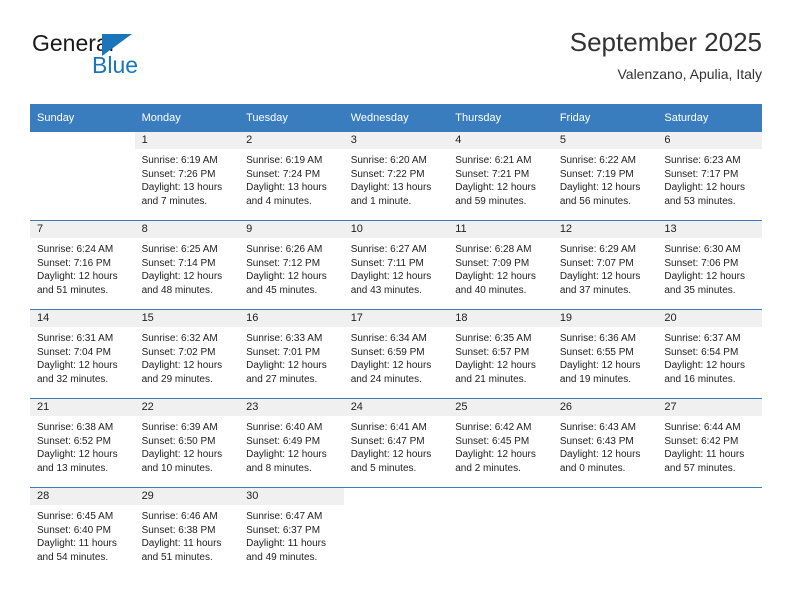 The height and width of the screenshot is (612, 792). Describe the element at coordinates (75, 338) in the screenshot. I see `sunrise-text: Sunrise: 6:31 AM` at that location.